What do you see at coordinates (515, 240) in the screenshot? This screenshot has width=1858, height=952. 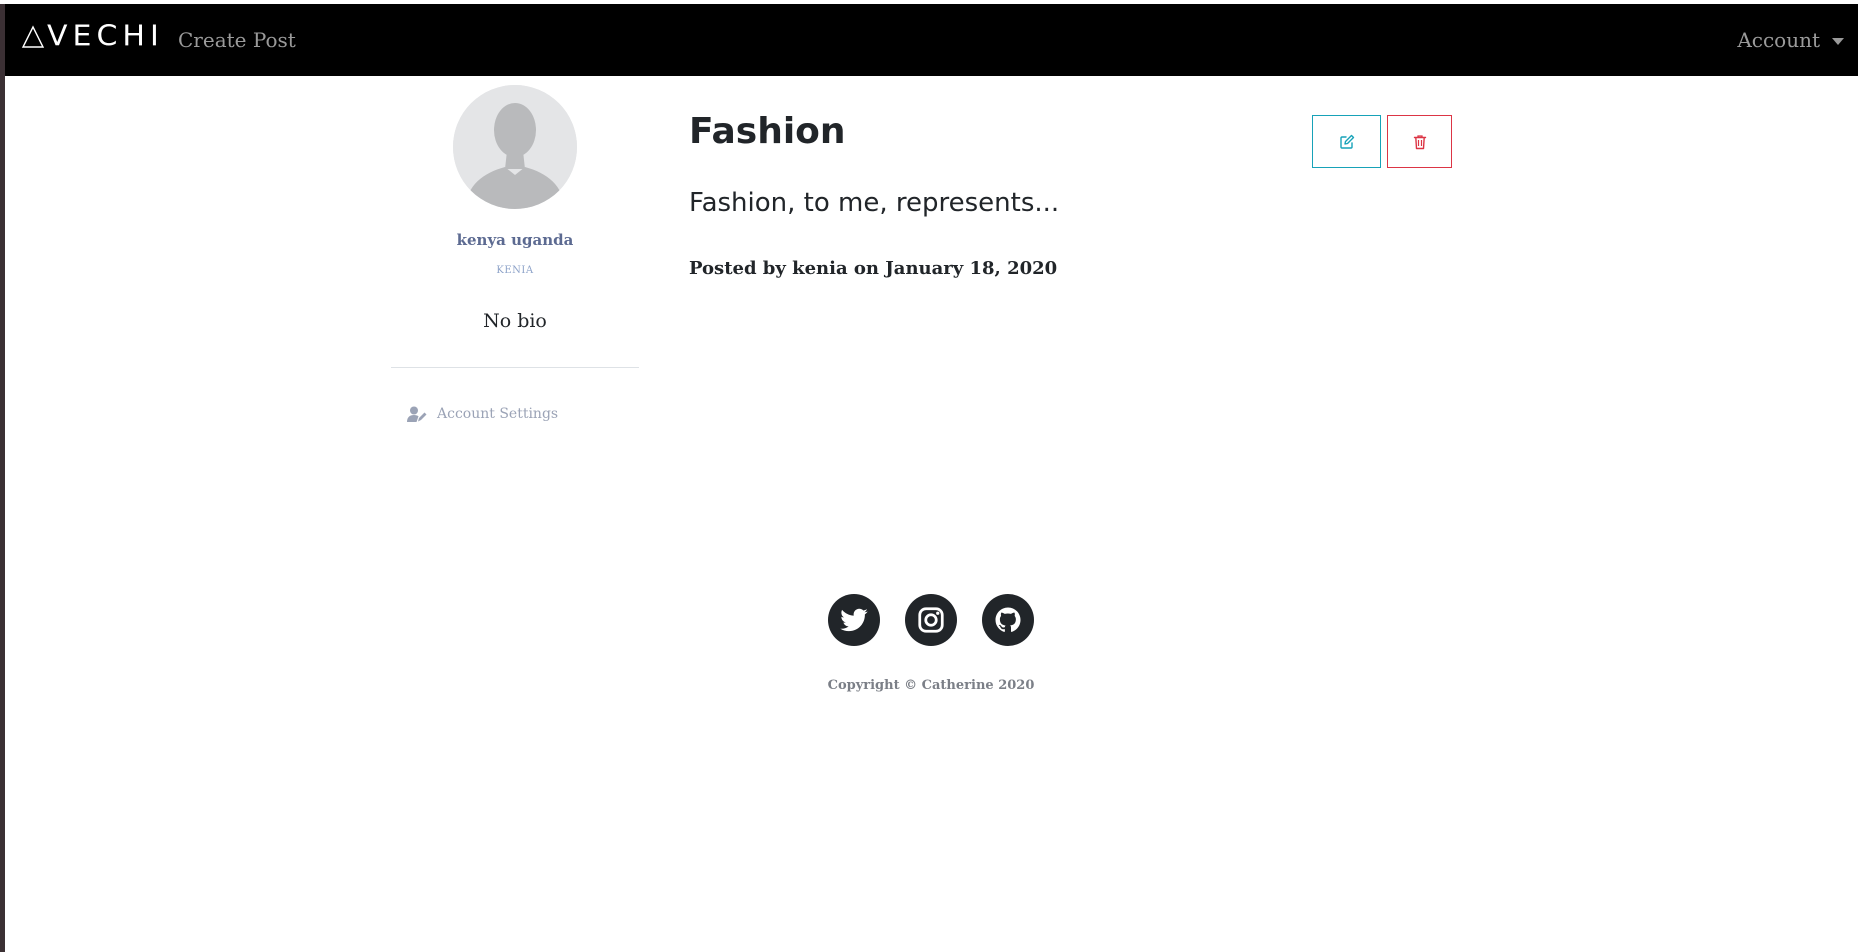 I see `profile-full-name: kenya uganda` at bounding box center [515, 240].